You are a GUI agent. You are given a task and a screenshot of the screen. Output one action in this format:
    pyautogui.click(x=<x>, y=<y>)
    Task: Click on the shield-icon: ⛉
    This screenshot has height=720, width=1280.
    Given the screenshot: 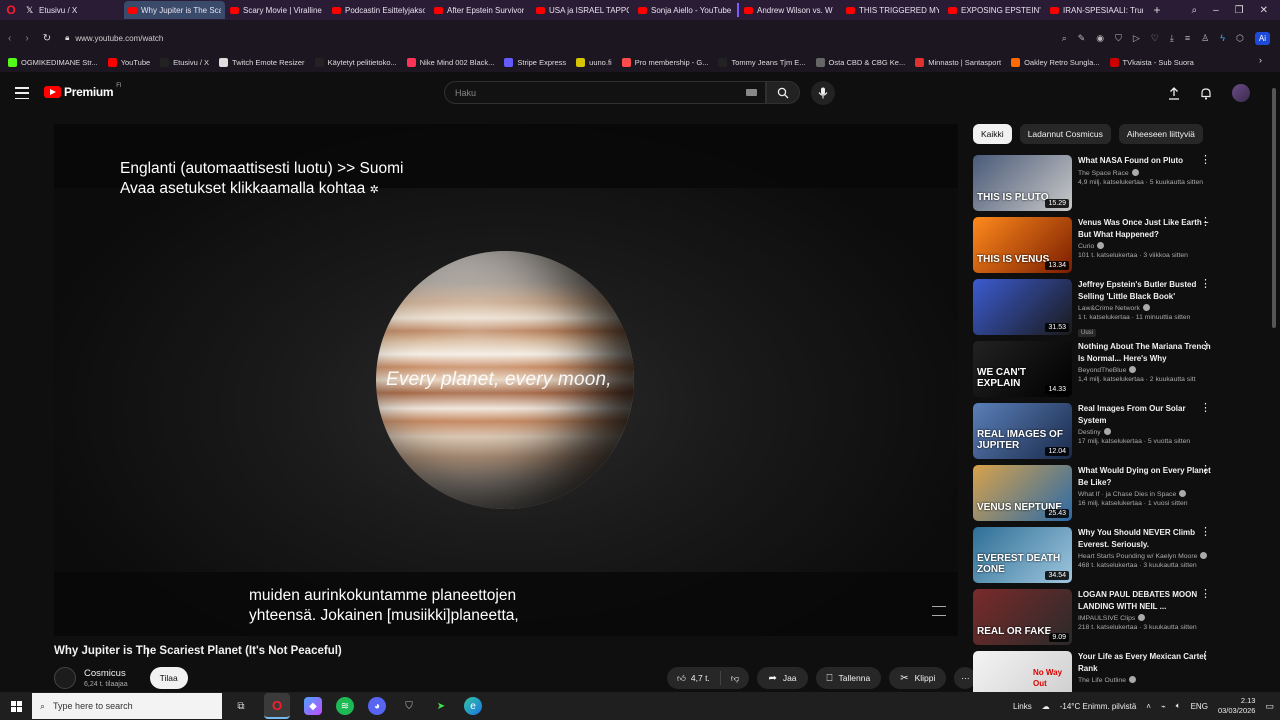 What is the action you would take?
    pyautogui.click(x=1118, y=38)
    